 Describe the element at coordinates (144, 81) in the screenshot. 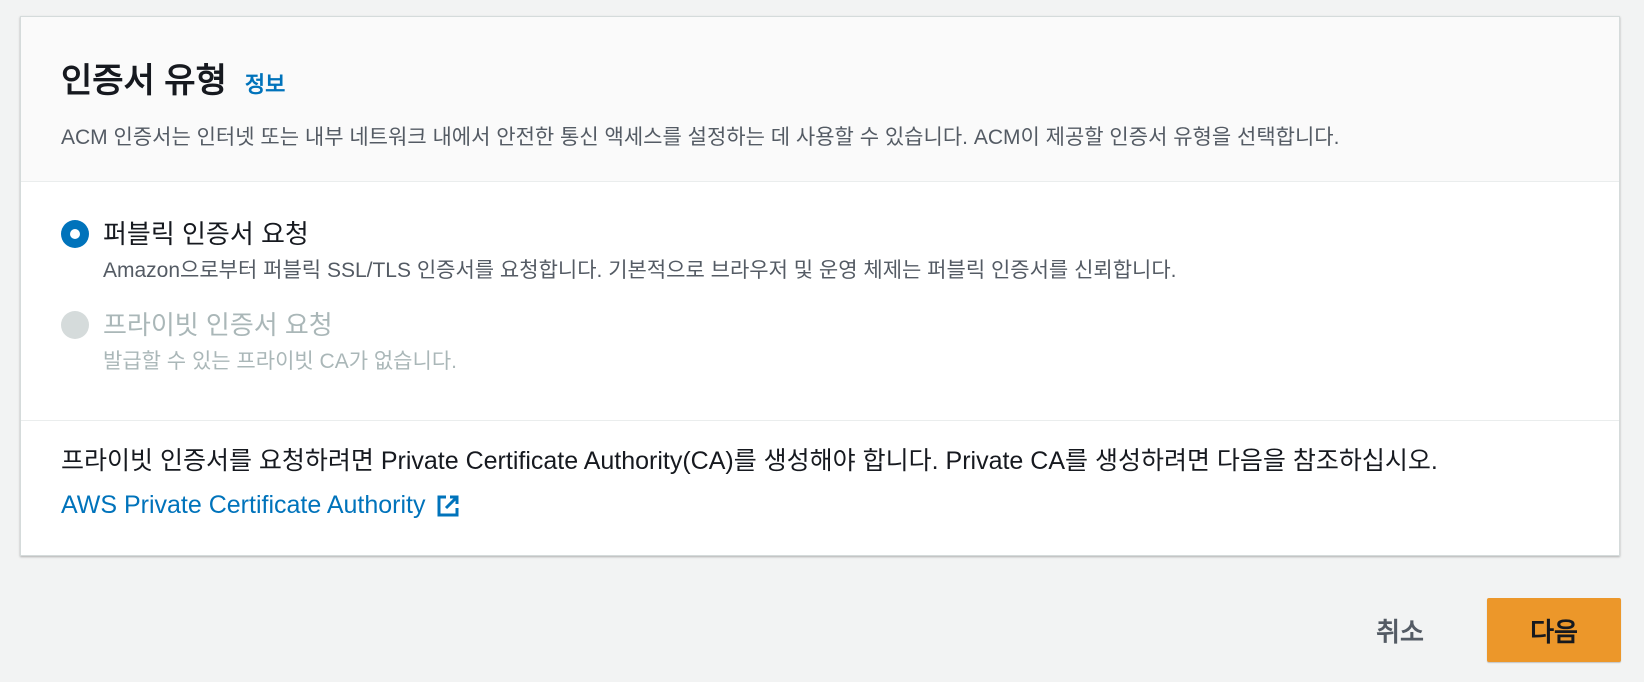

I see `page-title: 인증서 유형` at that location.